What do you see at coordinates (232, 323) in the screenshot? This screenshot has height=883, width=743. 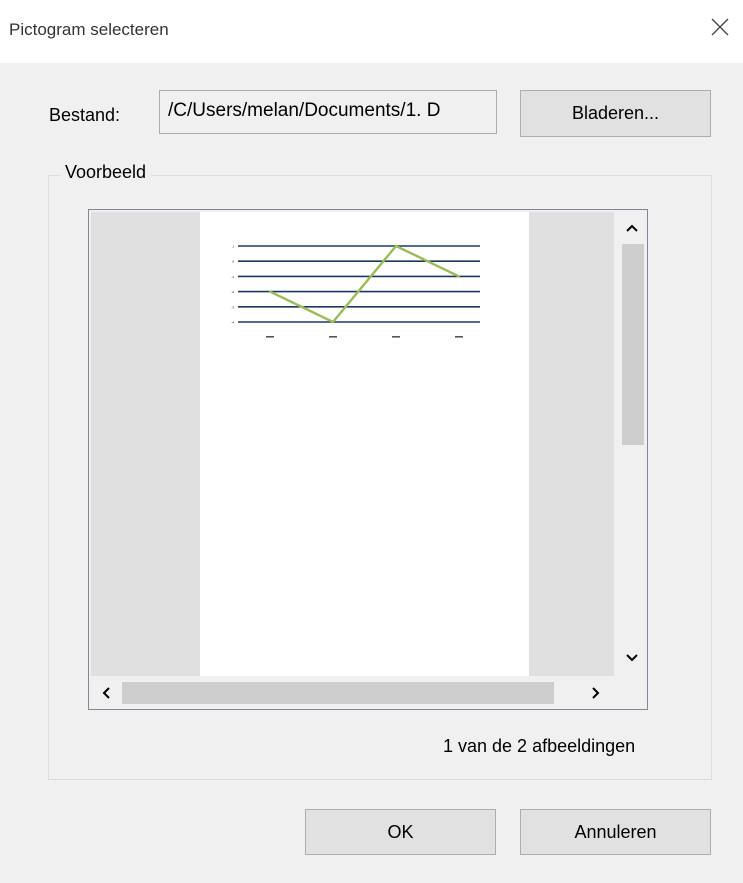 I see `chart-y-tick-label: -4` at bounding box center [232, 323].